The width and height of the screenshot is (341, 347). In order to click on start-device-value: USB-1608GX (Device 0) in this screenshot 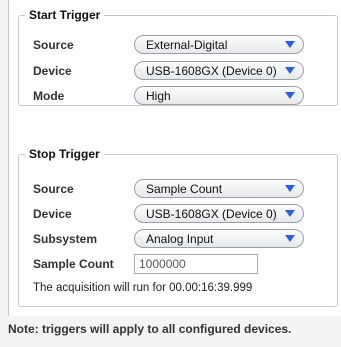, I will do `click(211, 70)`.